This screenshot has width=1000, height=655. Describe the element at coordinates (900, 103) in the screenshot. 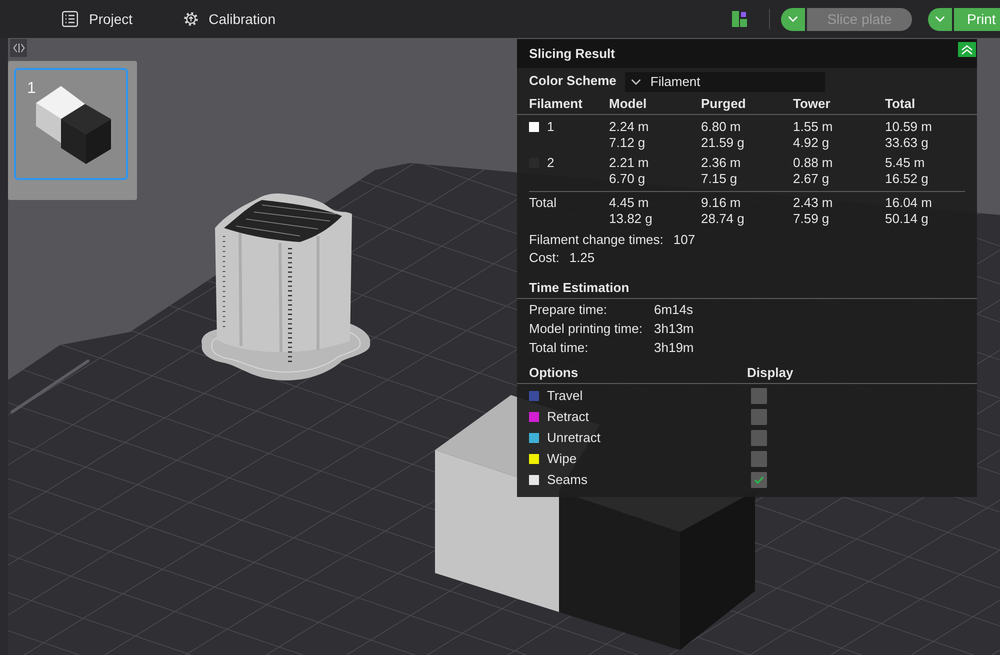

I see `column-header: Total` at that location.